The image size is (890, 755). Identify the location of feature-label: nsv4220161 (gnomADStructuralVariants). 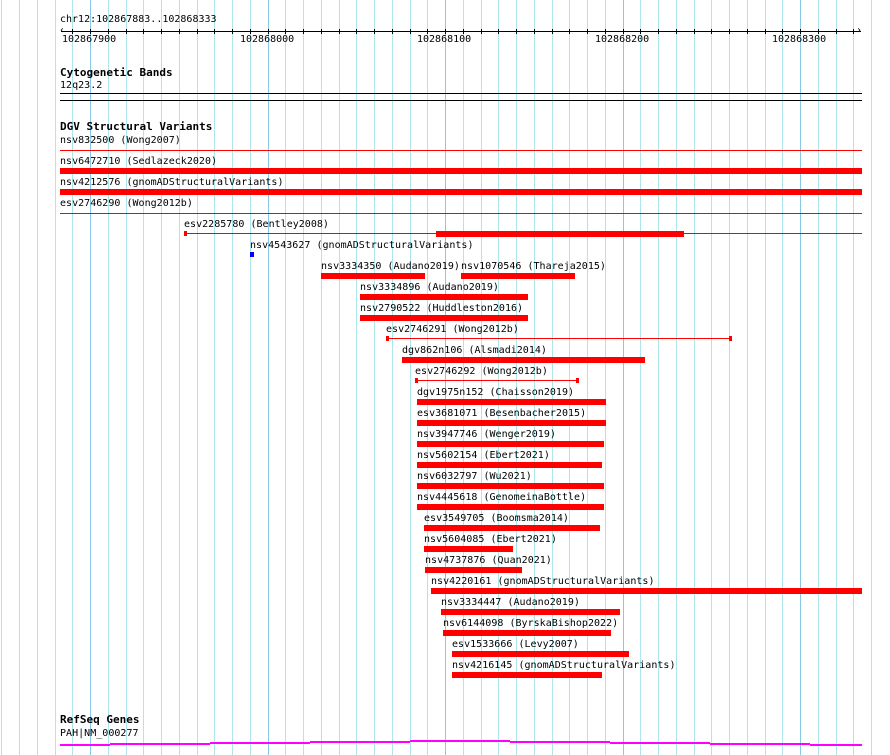
(543, 581).